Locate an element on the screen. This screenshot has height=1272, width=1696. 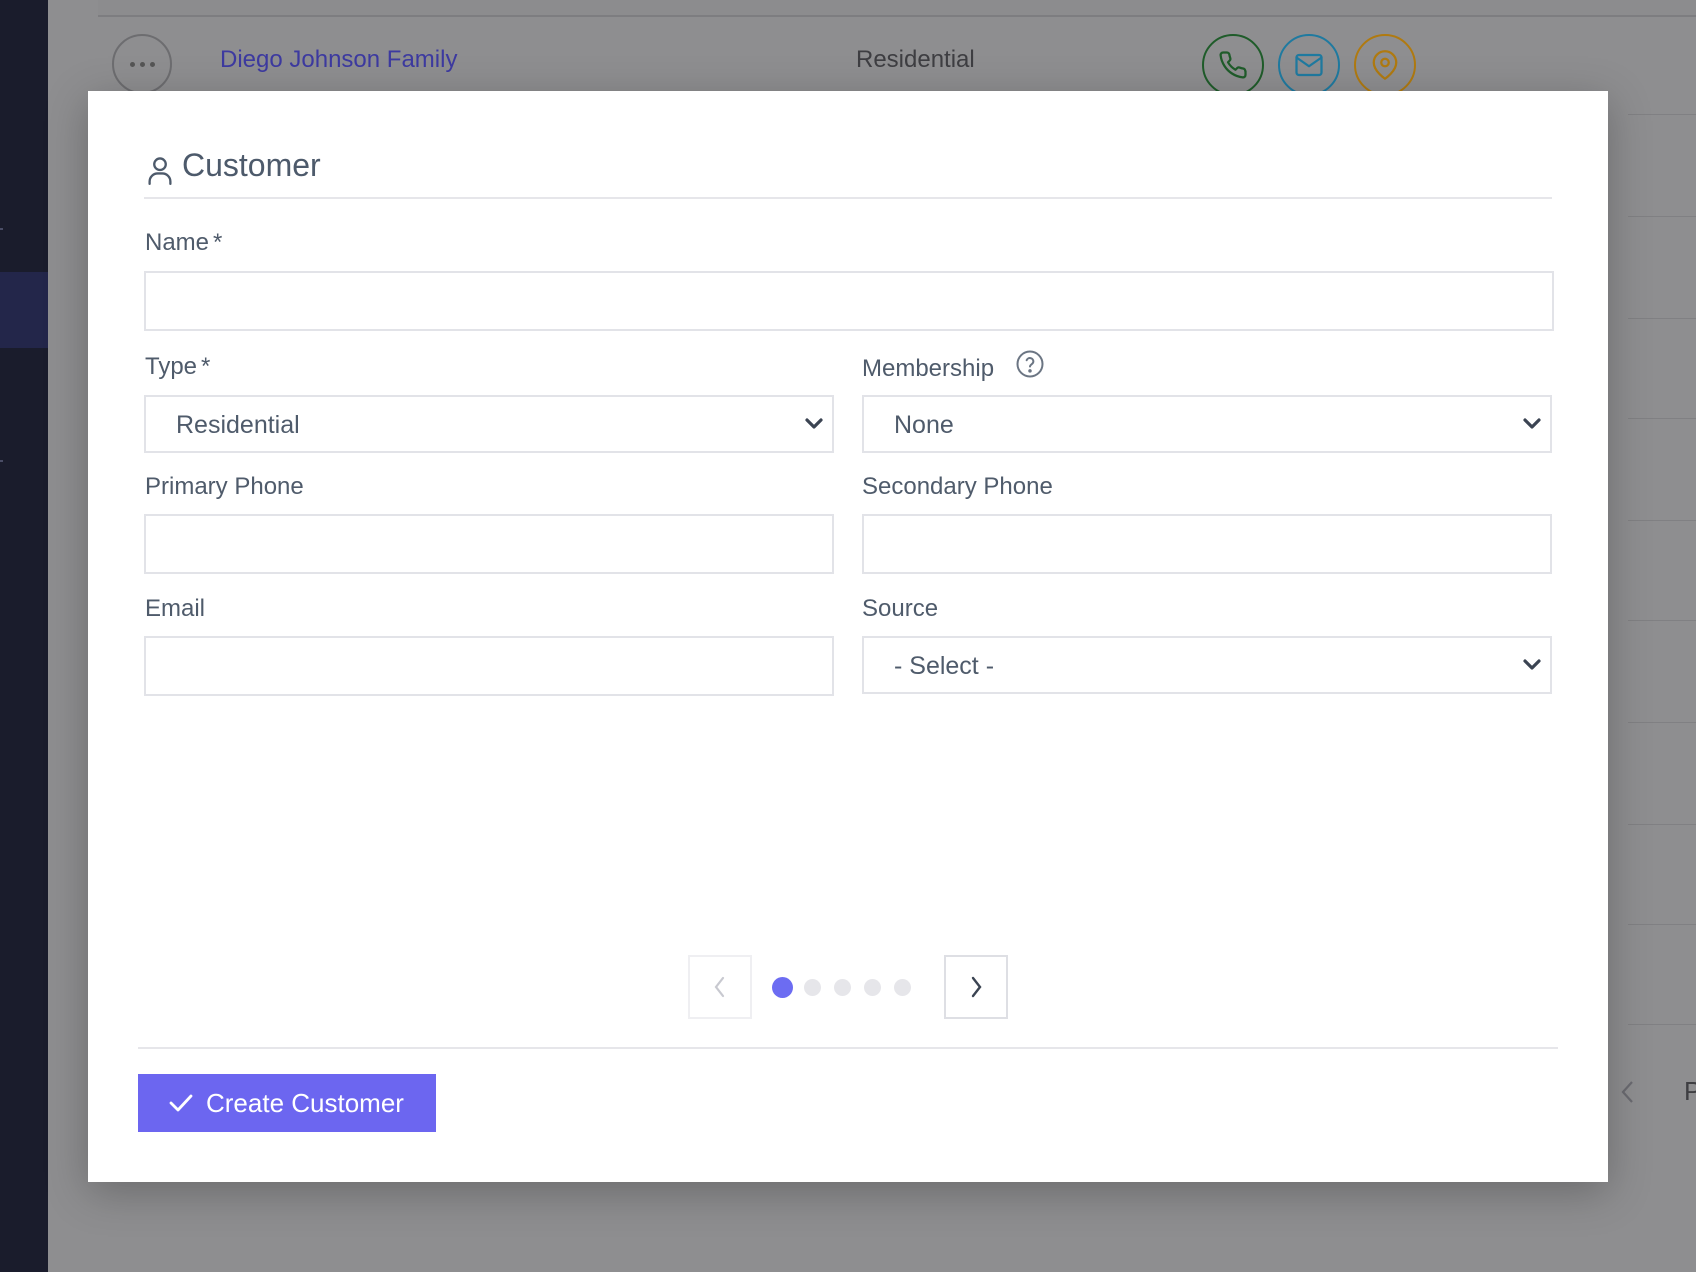
sidebar-active-item is located at coordinates (24, 310).